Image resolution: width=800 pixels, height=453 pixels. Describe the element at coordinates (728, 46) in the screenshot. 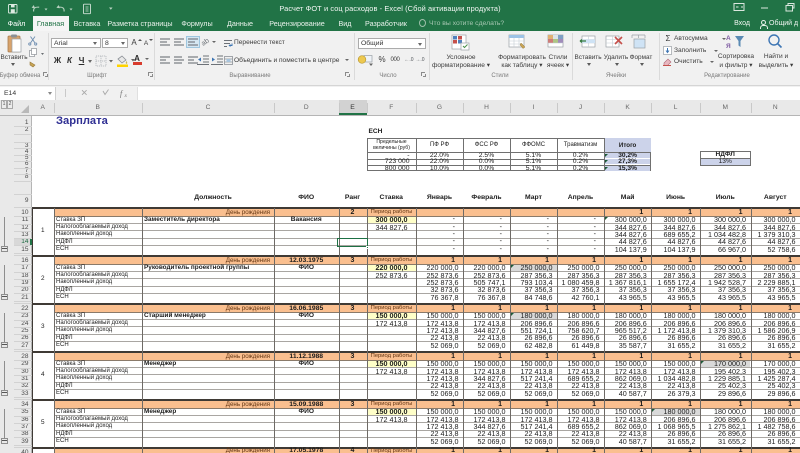

I see `svg-text: Я` at that location.